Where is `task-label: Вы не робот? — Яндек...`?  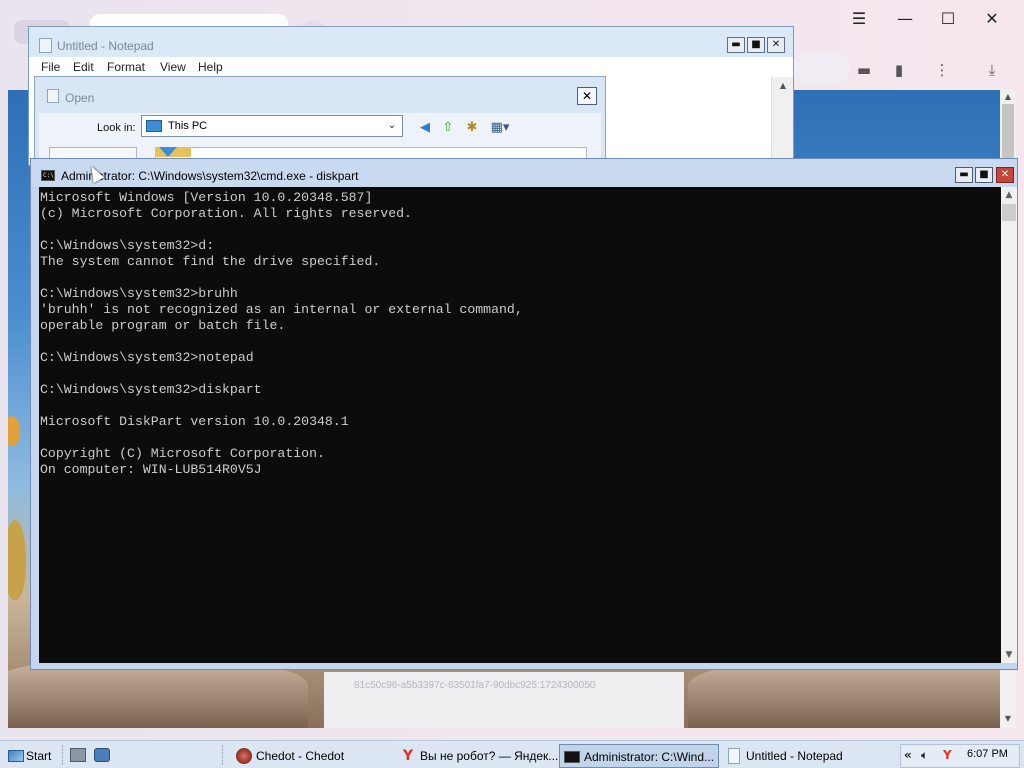 task-label: Вы не робот? — Яндек... is located at coordinates (489, 756).